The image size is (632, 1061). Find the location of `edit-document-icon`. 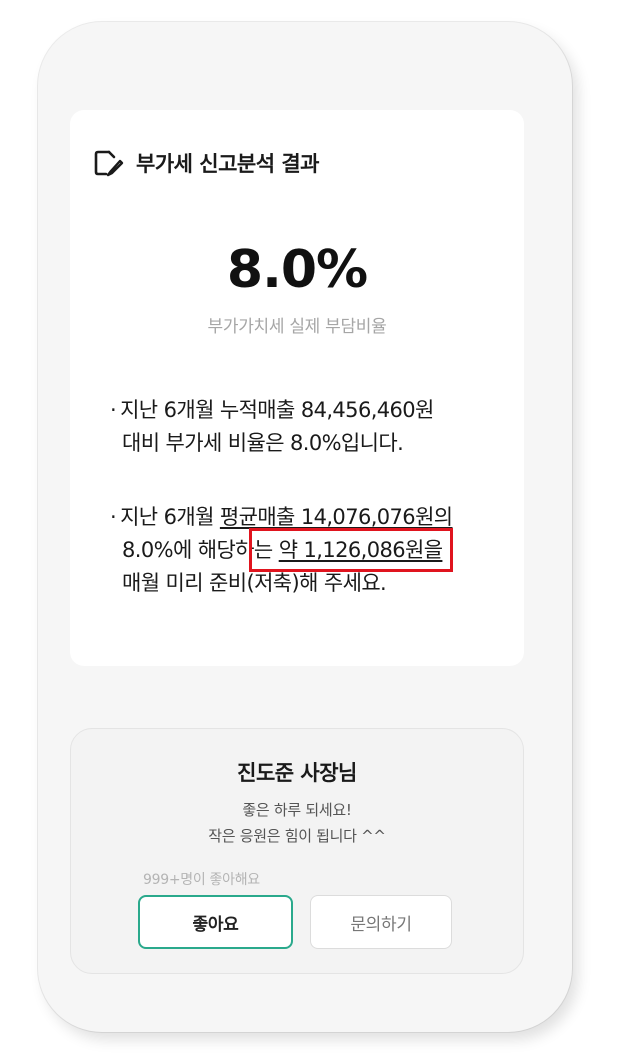

edit-document-icon is located at coordinates (109, 163).